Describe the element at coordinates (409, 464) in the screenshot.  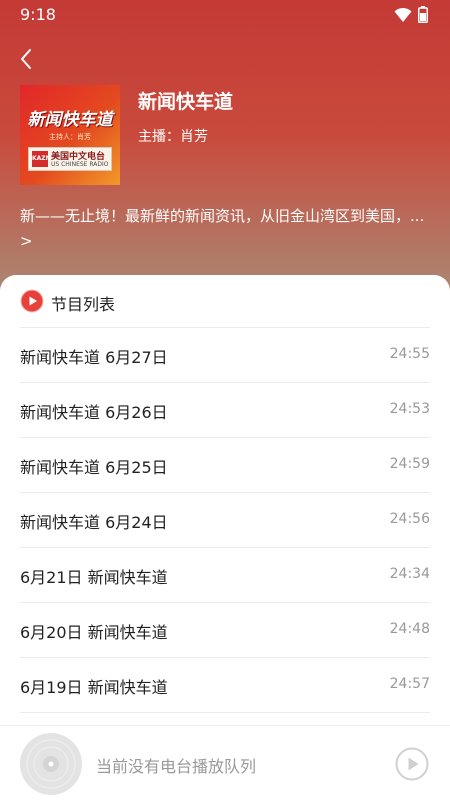
I see `episode-duration: 24:59` at that location.